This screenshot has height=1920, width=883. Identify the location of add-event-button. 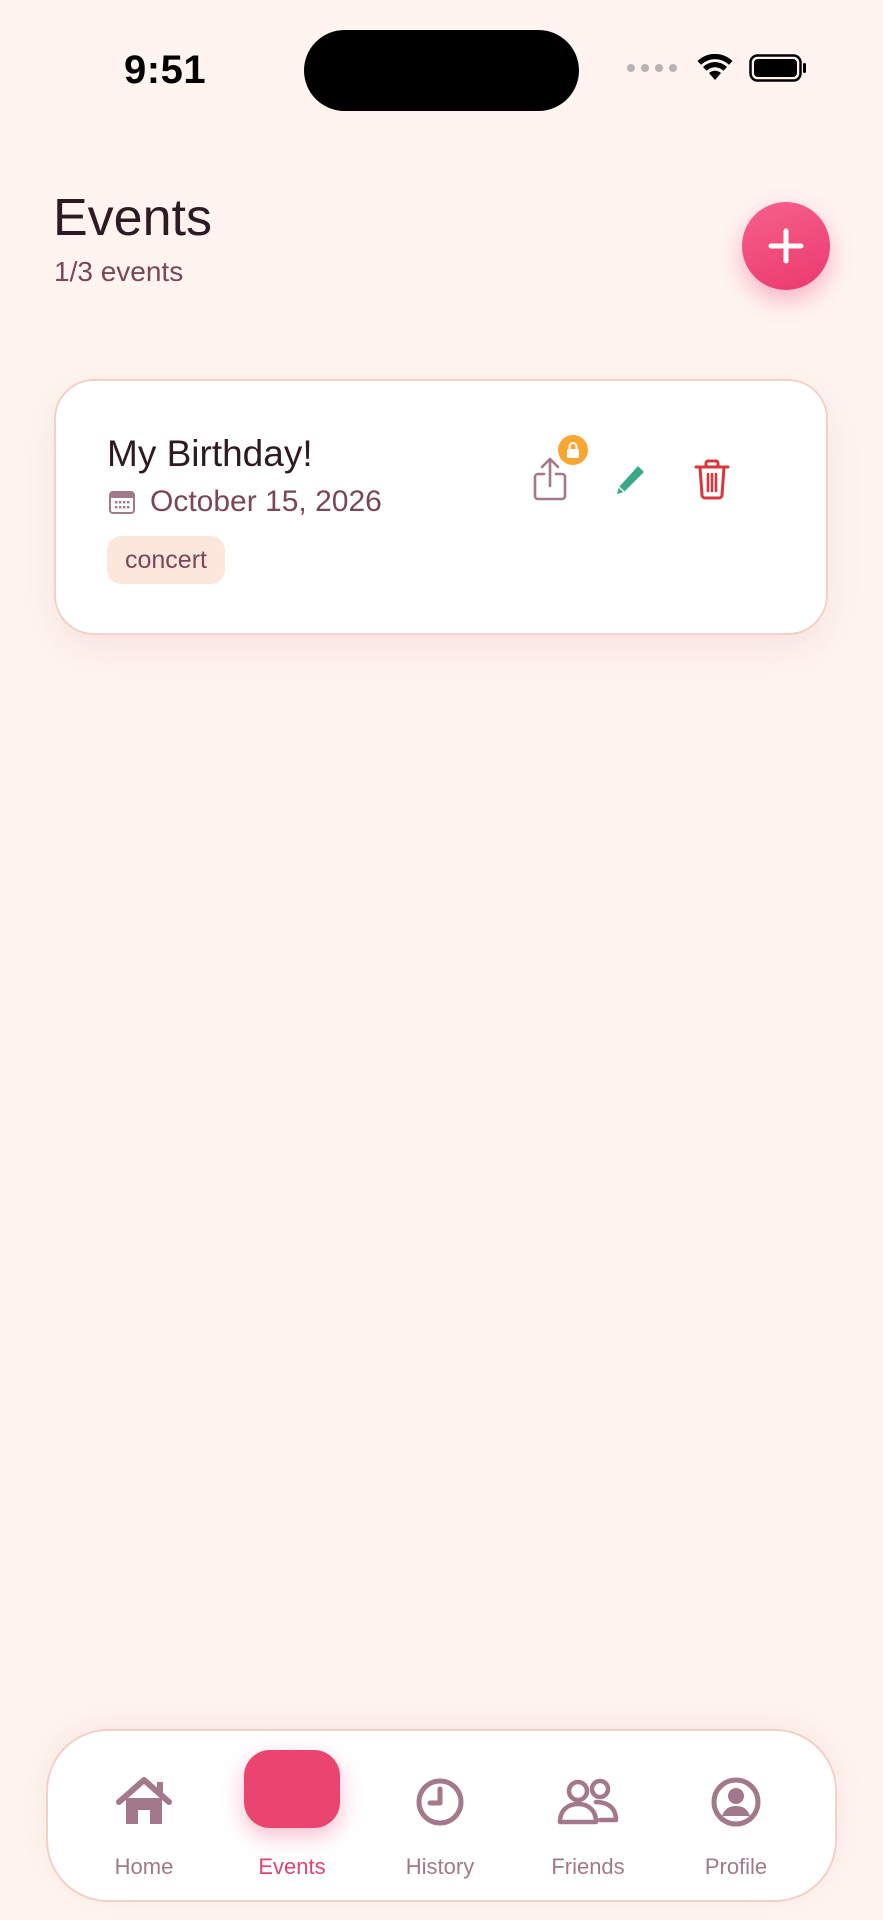
(786, 246).